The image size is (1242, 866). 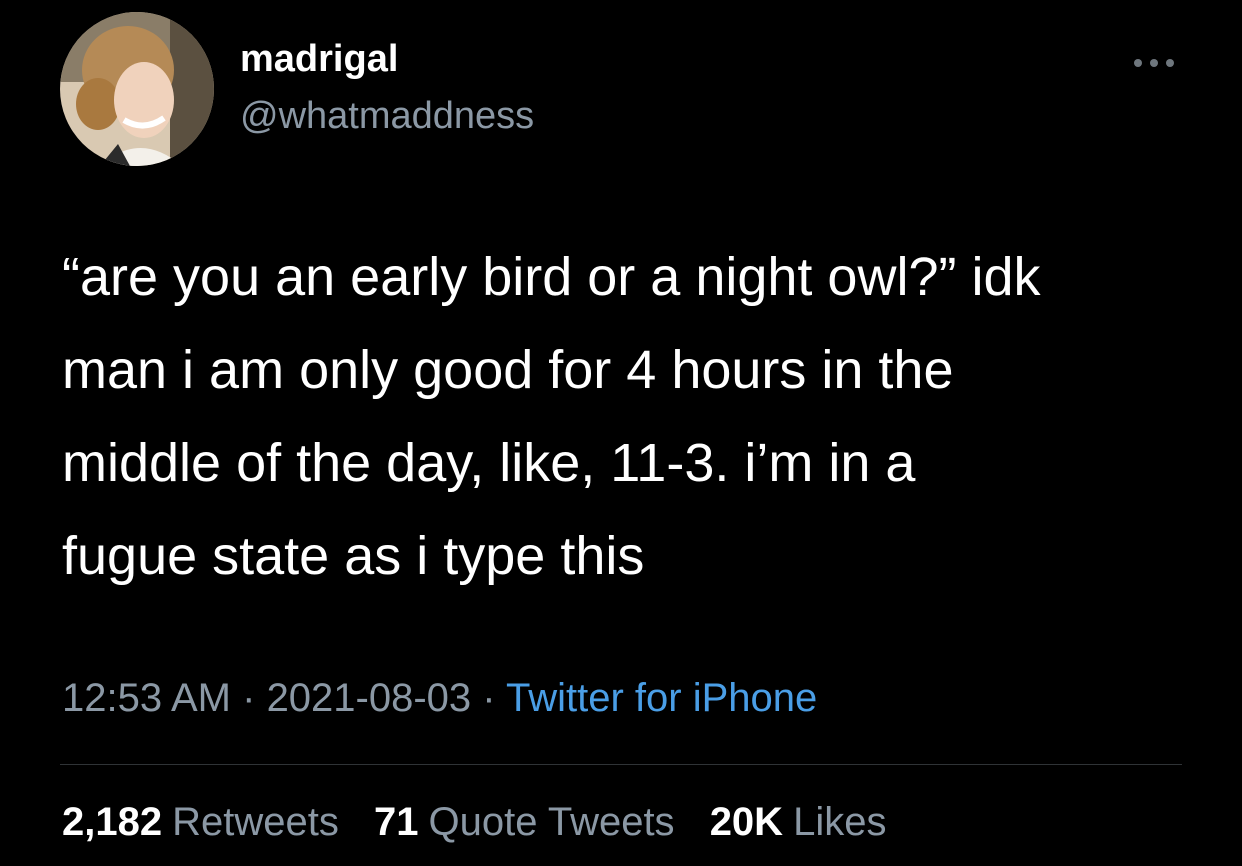 I want to click on divider, so click(x=621, y=764).